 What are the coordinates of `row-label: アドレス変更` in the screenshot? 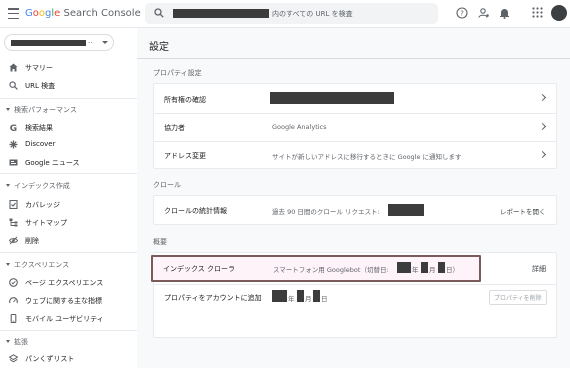 It's located at (185, 156).